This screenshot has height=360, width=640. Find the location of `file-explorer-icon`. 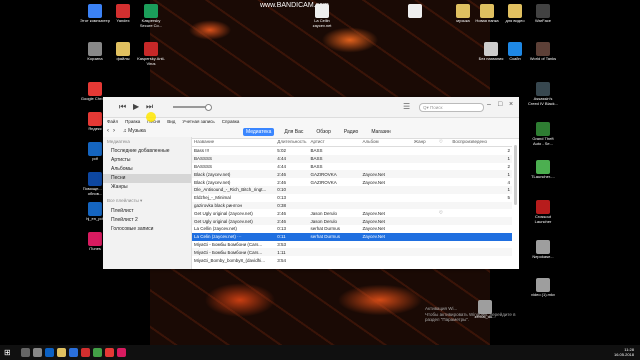

file-explorer-icon is located at coordinates (61, 352).